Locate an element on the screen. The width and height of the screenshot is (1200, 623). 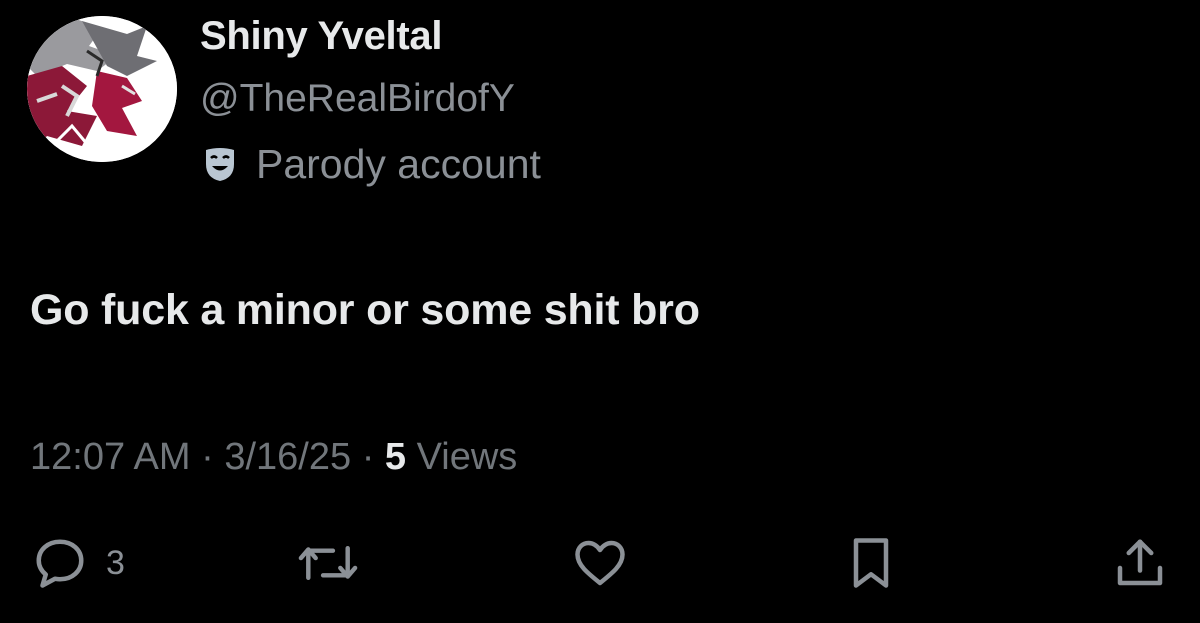
avatar is located at coordinates (102, 89).